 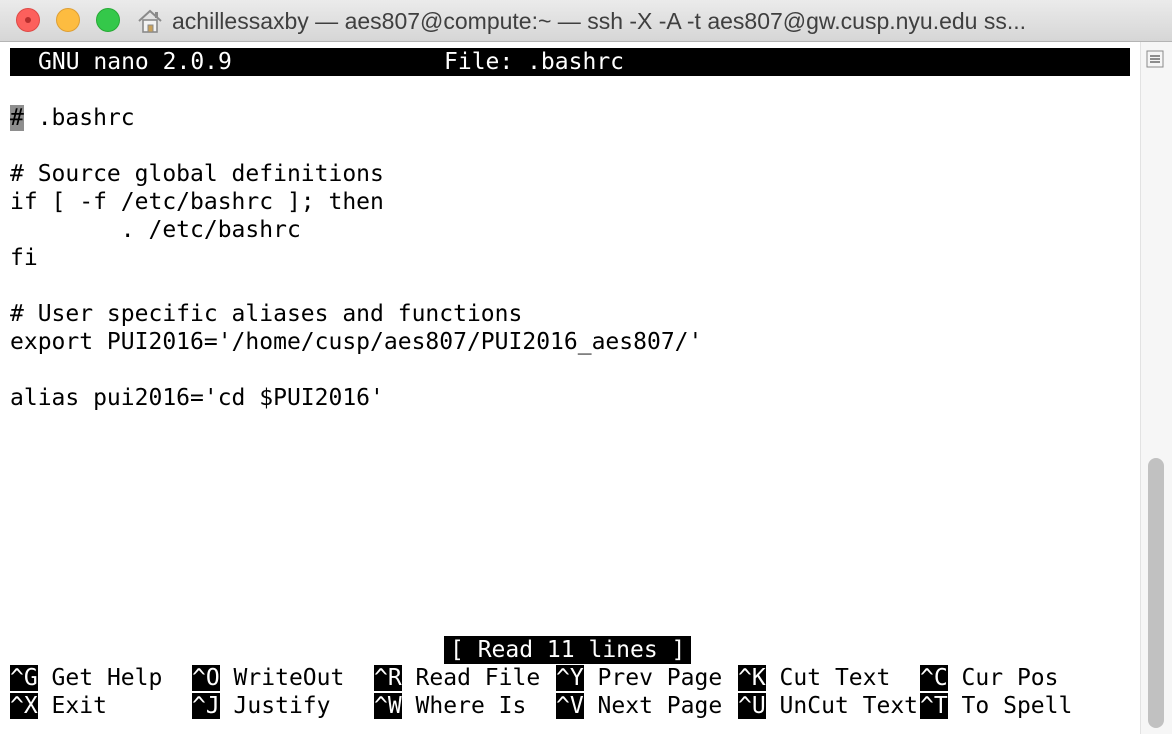 I want to click on shortcut-key: ^W, so click(x=388, y=706).